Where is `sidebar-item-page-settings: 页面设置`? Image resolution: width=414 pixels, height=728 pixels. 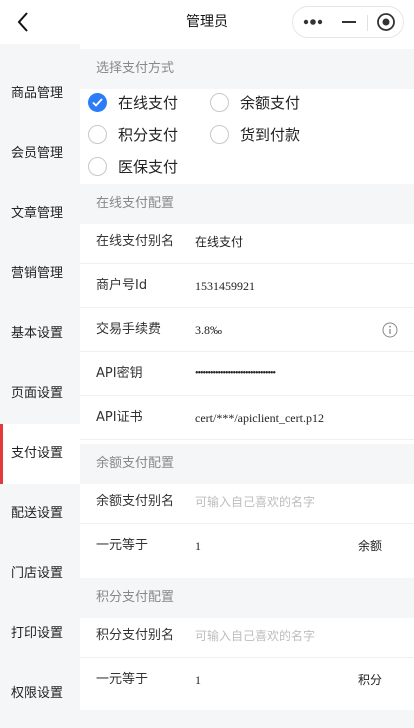
sidebar-item-page-settings: 页面设置 is located at coordinates (40, 394).